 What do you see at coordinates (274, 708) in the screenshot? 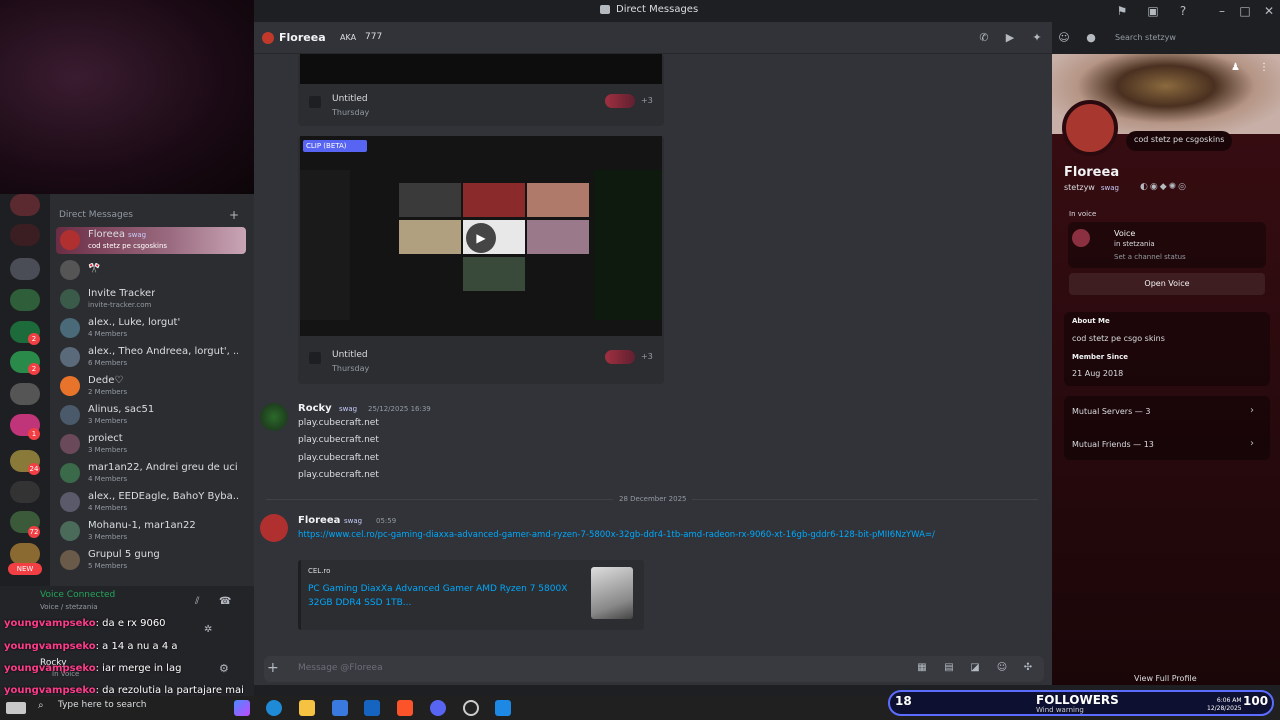
I see `edge-icon` at bounding box center [274, 708].